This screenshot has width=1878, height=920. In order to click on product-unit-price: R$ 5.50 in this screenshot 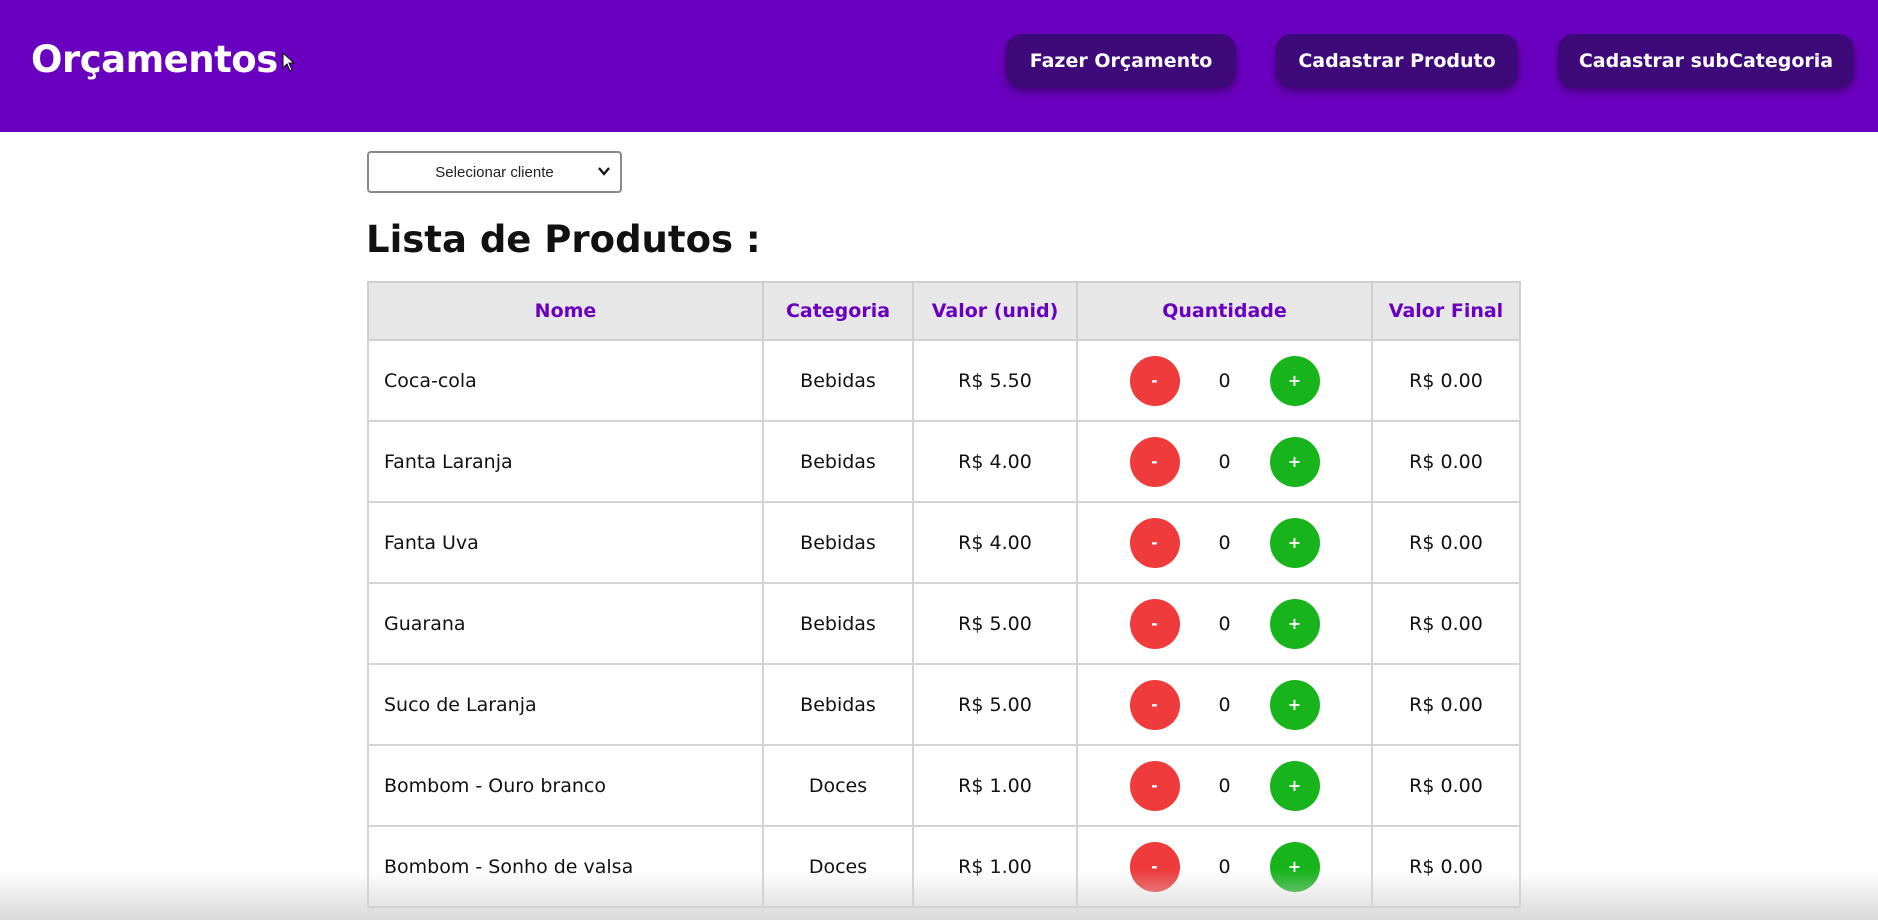, I will do `click(995, 380)`.